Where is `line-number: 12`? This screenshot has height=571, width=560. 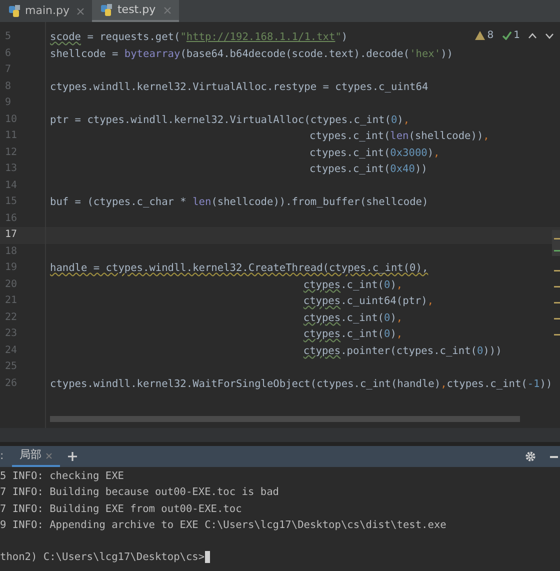
line-number: 12 is located at coordinates (11, 153).